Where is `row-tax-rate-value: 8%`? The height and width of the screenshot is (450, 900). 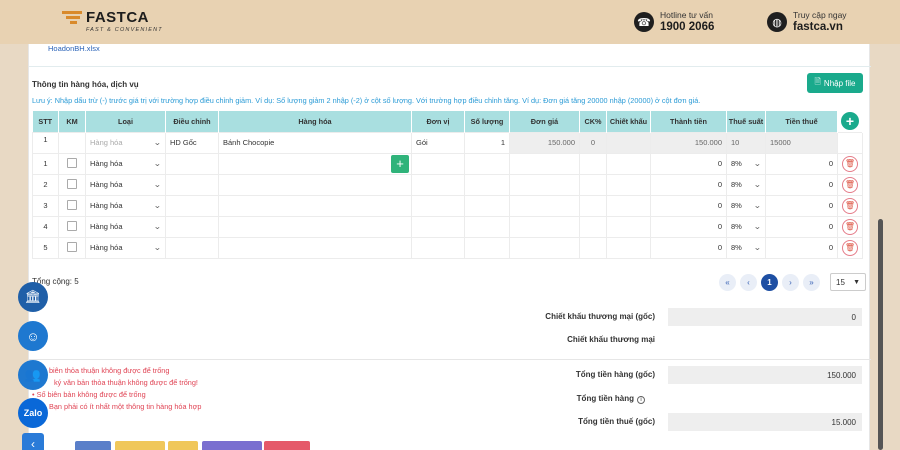
row-tax-rate-value: 8% is located at coordinates (736, 163).